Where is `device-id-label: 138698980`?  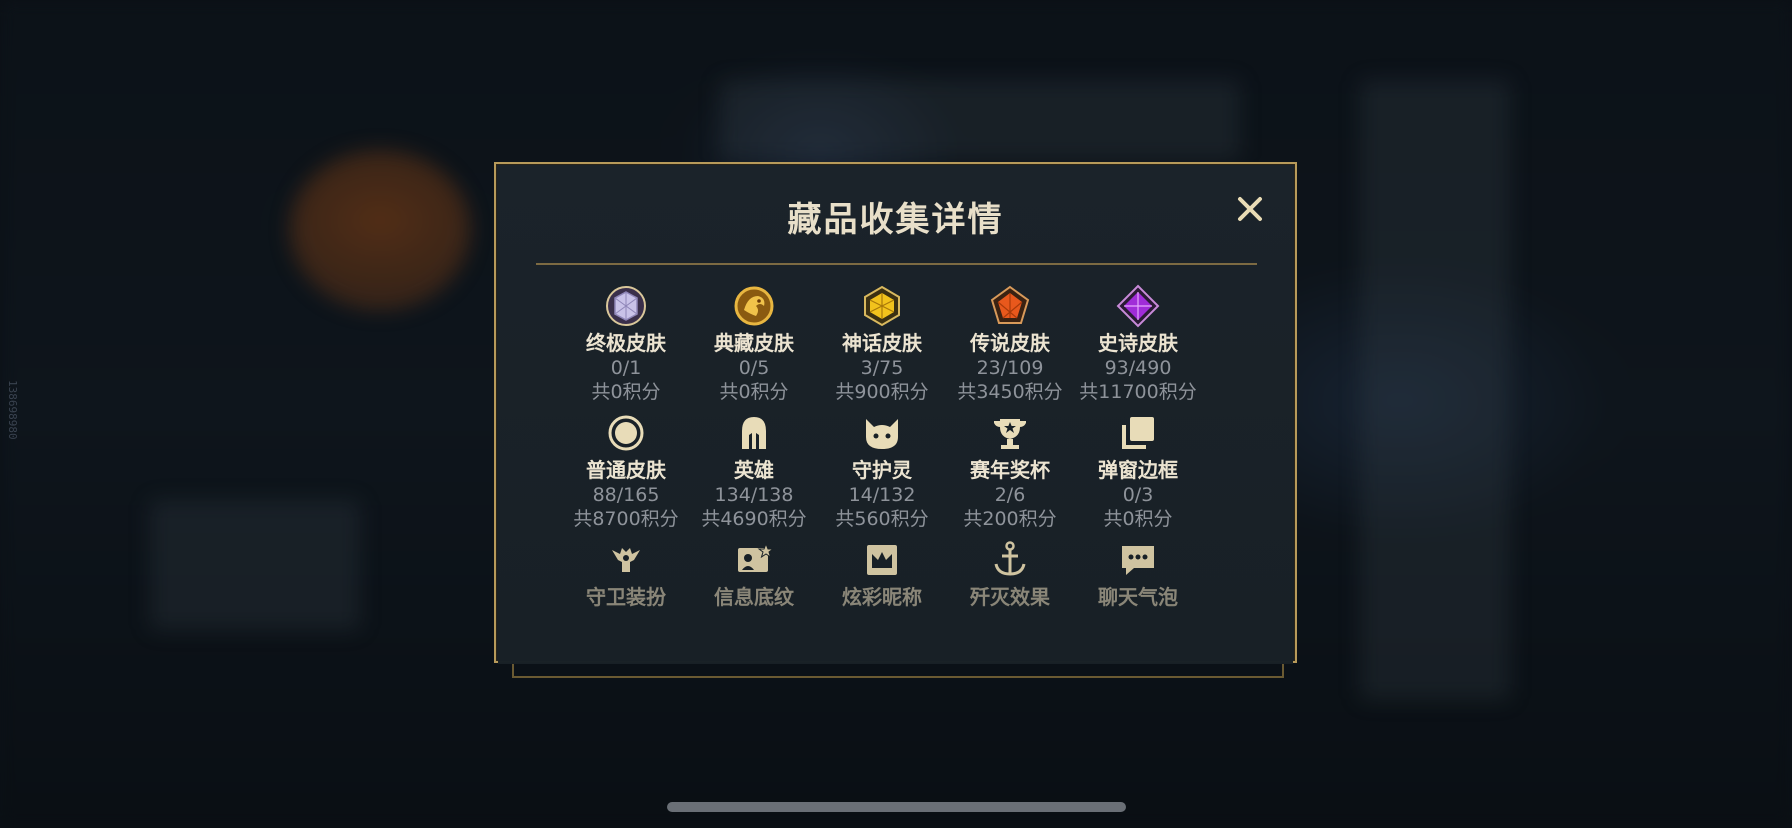
device-id-label: 138698980 is located at coordinates (12, 410).